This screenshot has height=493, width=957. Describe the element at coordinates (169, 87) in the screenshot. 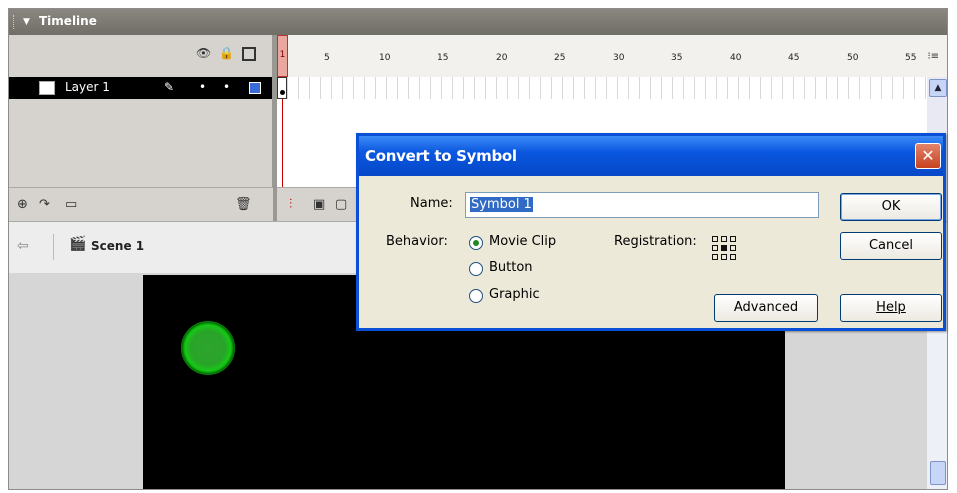

I see `pencil-icon: ✎` at that location.